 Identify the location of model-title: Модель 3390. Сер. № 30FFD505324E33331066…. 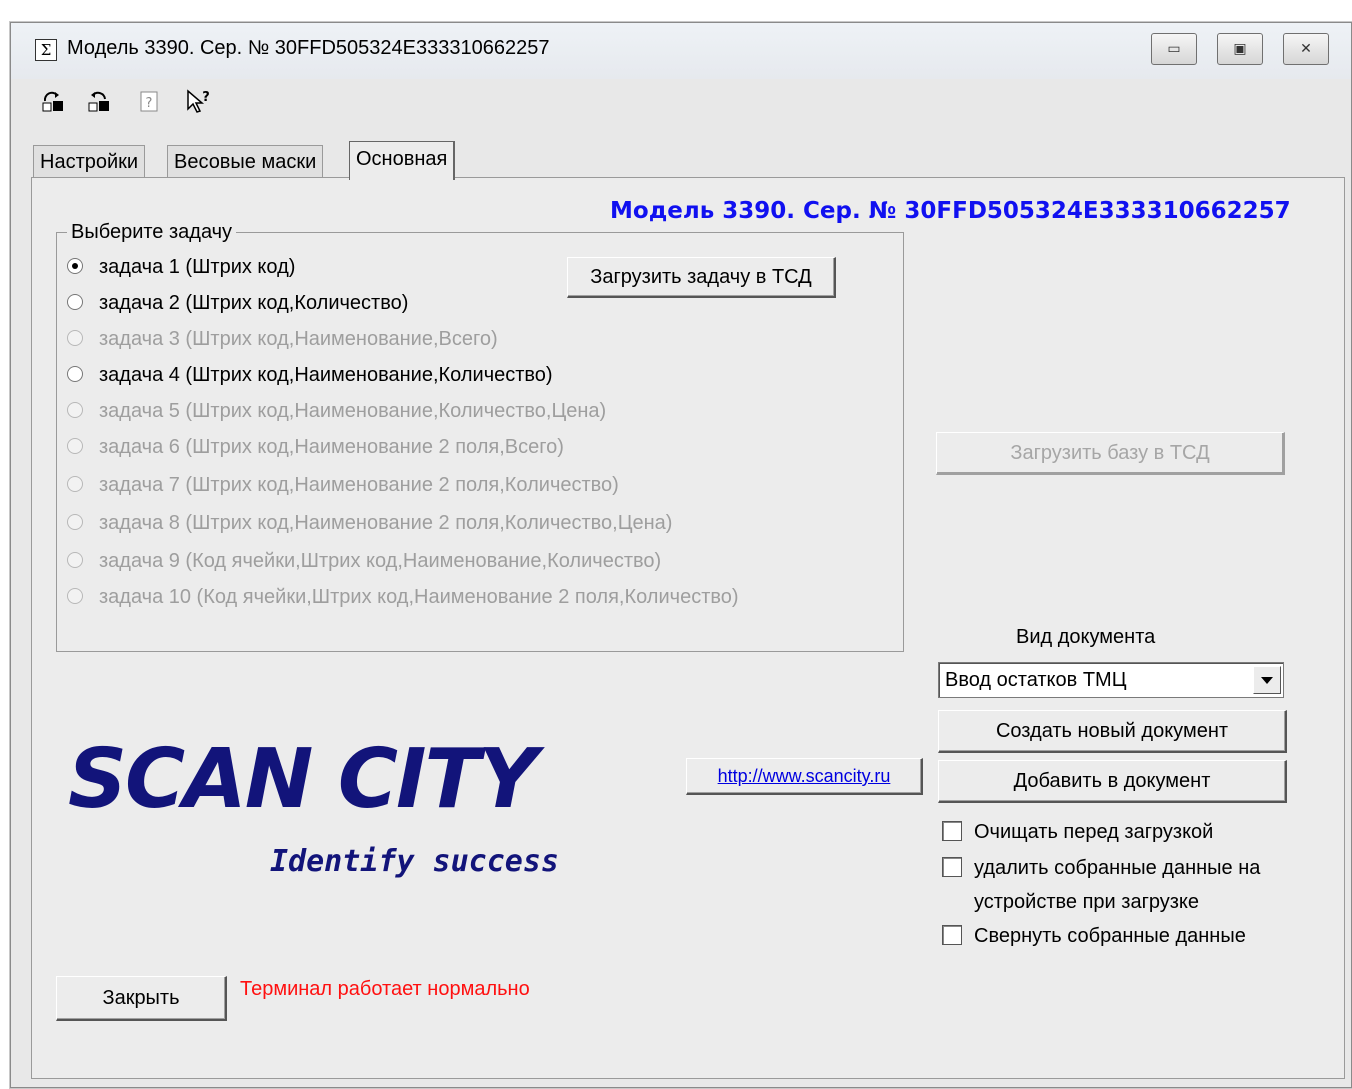
(950, 211).